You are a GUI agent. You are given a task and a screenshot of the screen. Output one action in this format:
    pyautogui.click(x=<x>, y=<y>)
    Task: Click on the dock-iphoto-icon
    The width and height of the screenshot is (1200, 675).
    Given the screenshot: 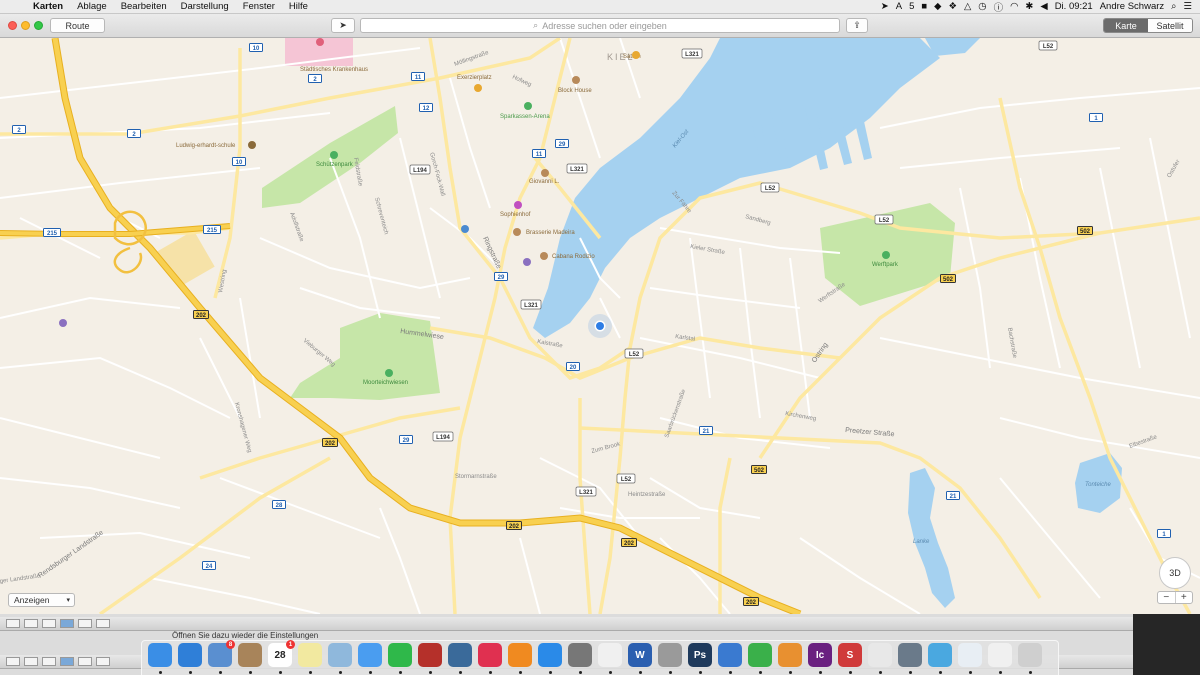 What is the action you would take?
    pyautogui.click(x=460, y=655)
    